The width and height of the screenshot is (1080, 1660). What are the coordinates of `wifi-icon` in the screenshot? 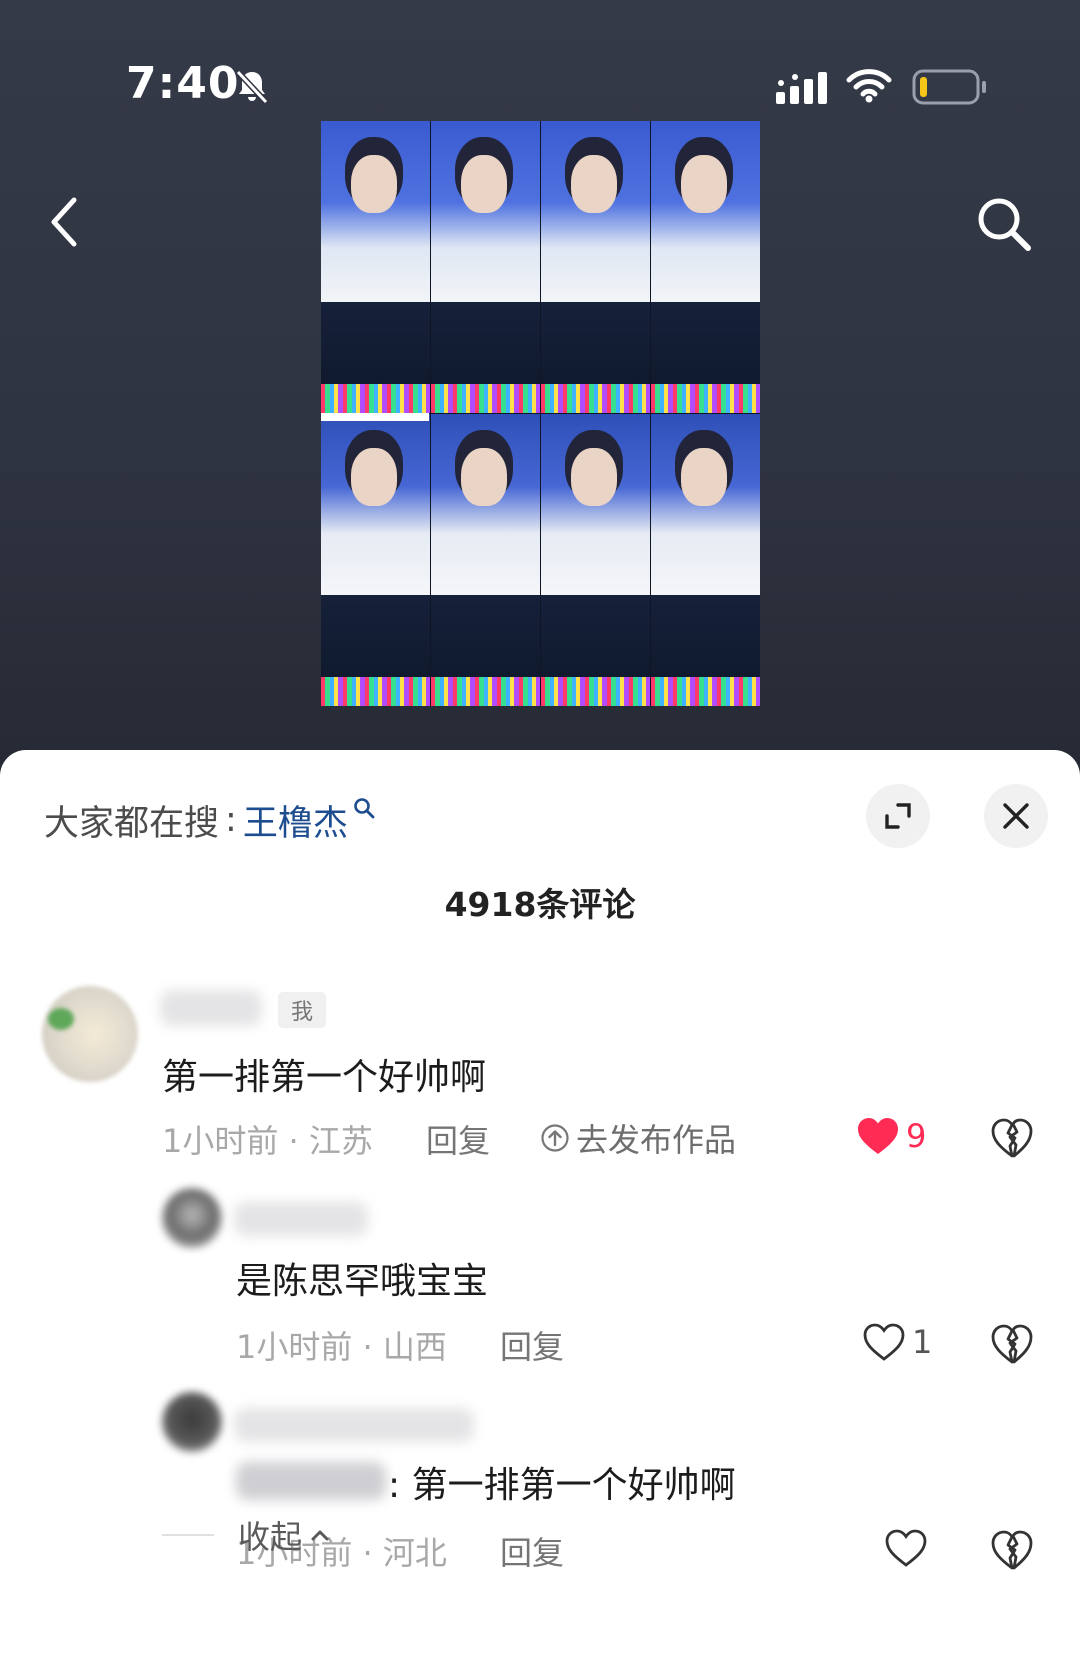 It's located at (869, 86).